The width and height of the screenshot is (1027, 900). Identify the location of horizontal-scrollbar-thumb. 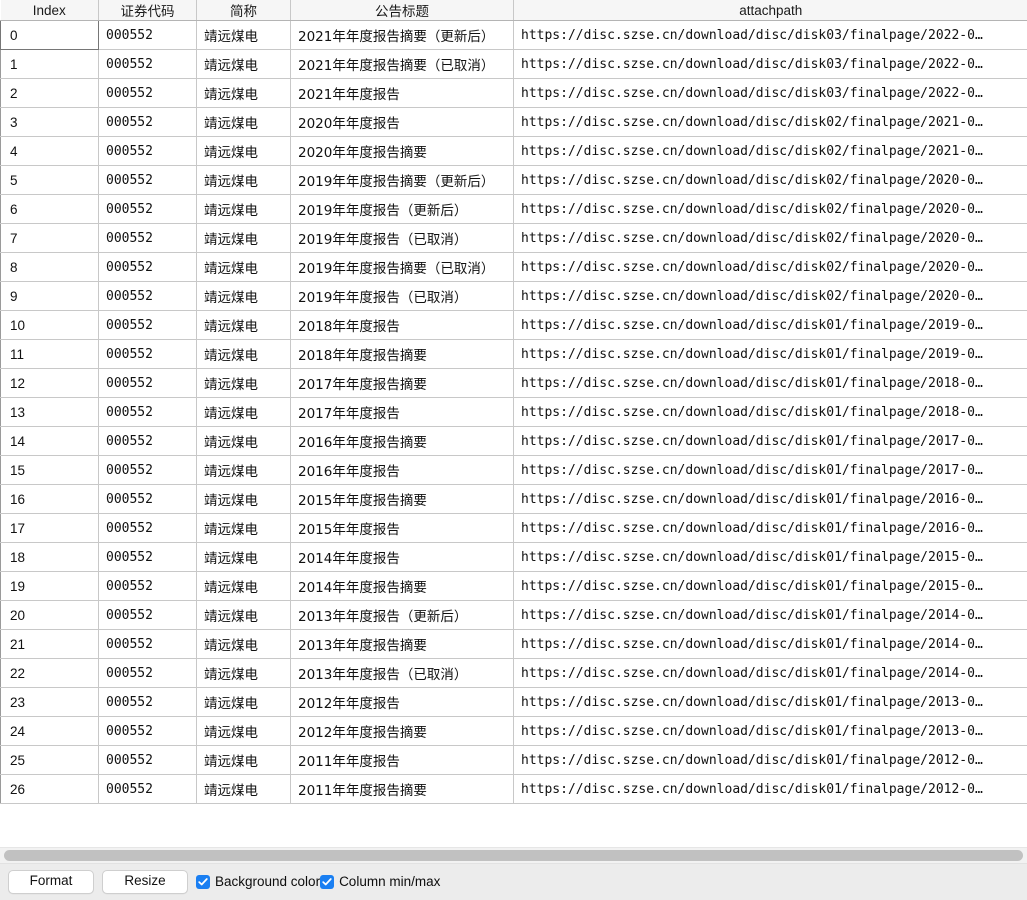
(513, 855).